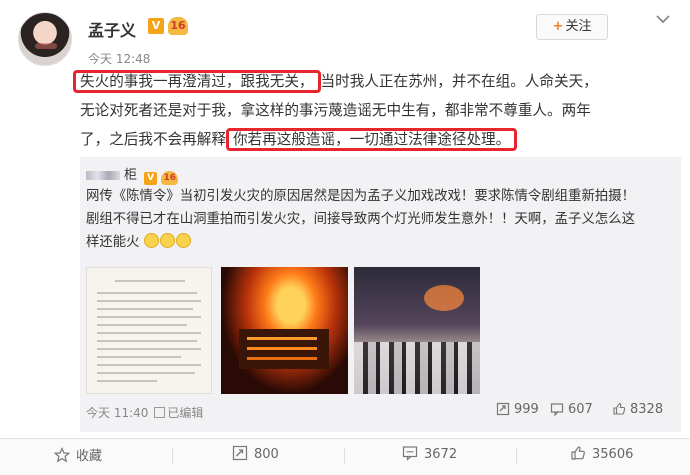  I want to click on edit-icon, so click(160, 412).